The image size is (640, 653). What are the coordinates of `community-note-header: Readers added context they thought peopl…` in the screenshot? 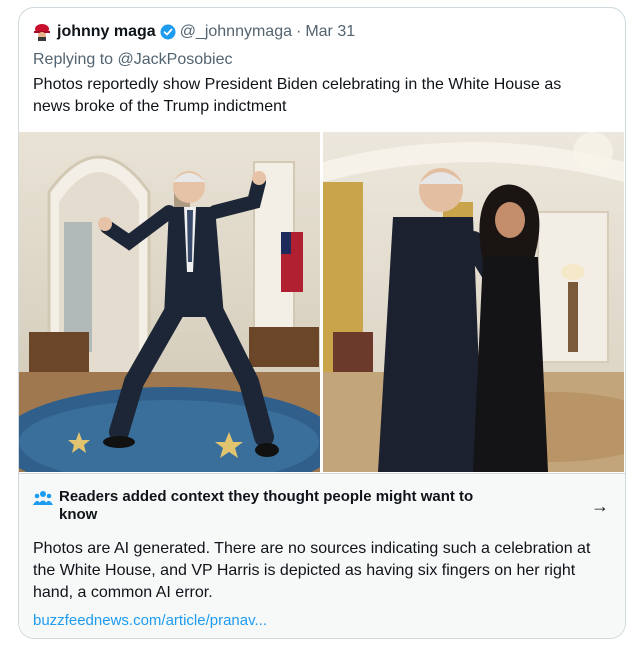 It's located at (313, 506).